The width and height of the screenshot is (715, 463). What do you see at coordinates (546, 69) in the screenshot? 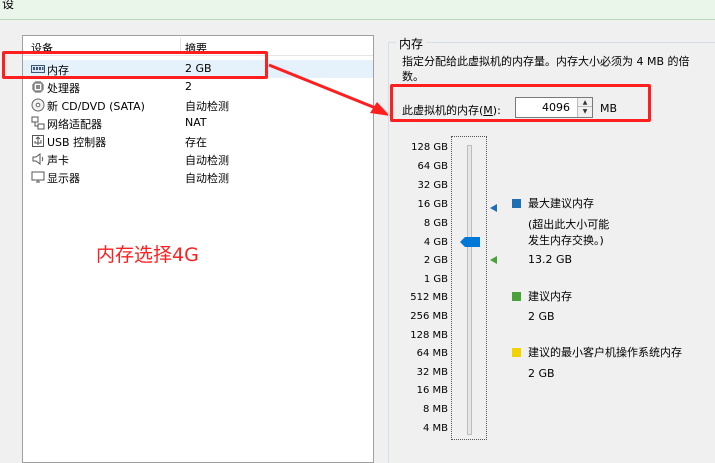
I see `memory-description: 指定分配给此虚拟机的内存量。内存大小必须为 4 MB 的倍数。` at bounding box center [546, 69].